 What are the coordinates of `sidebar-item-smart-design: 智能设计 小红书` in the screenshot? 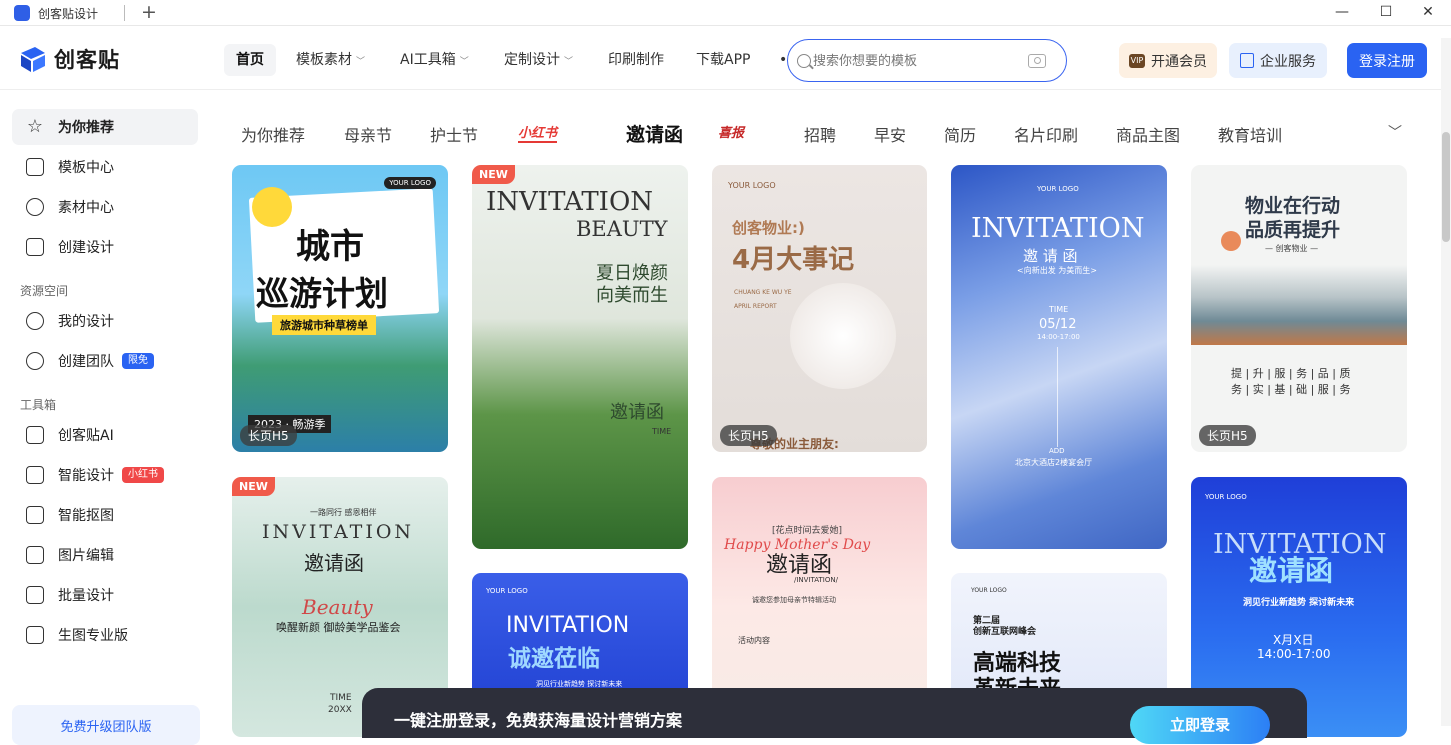 It's located at (105, 475).